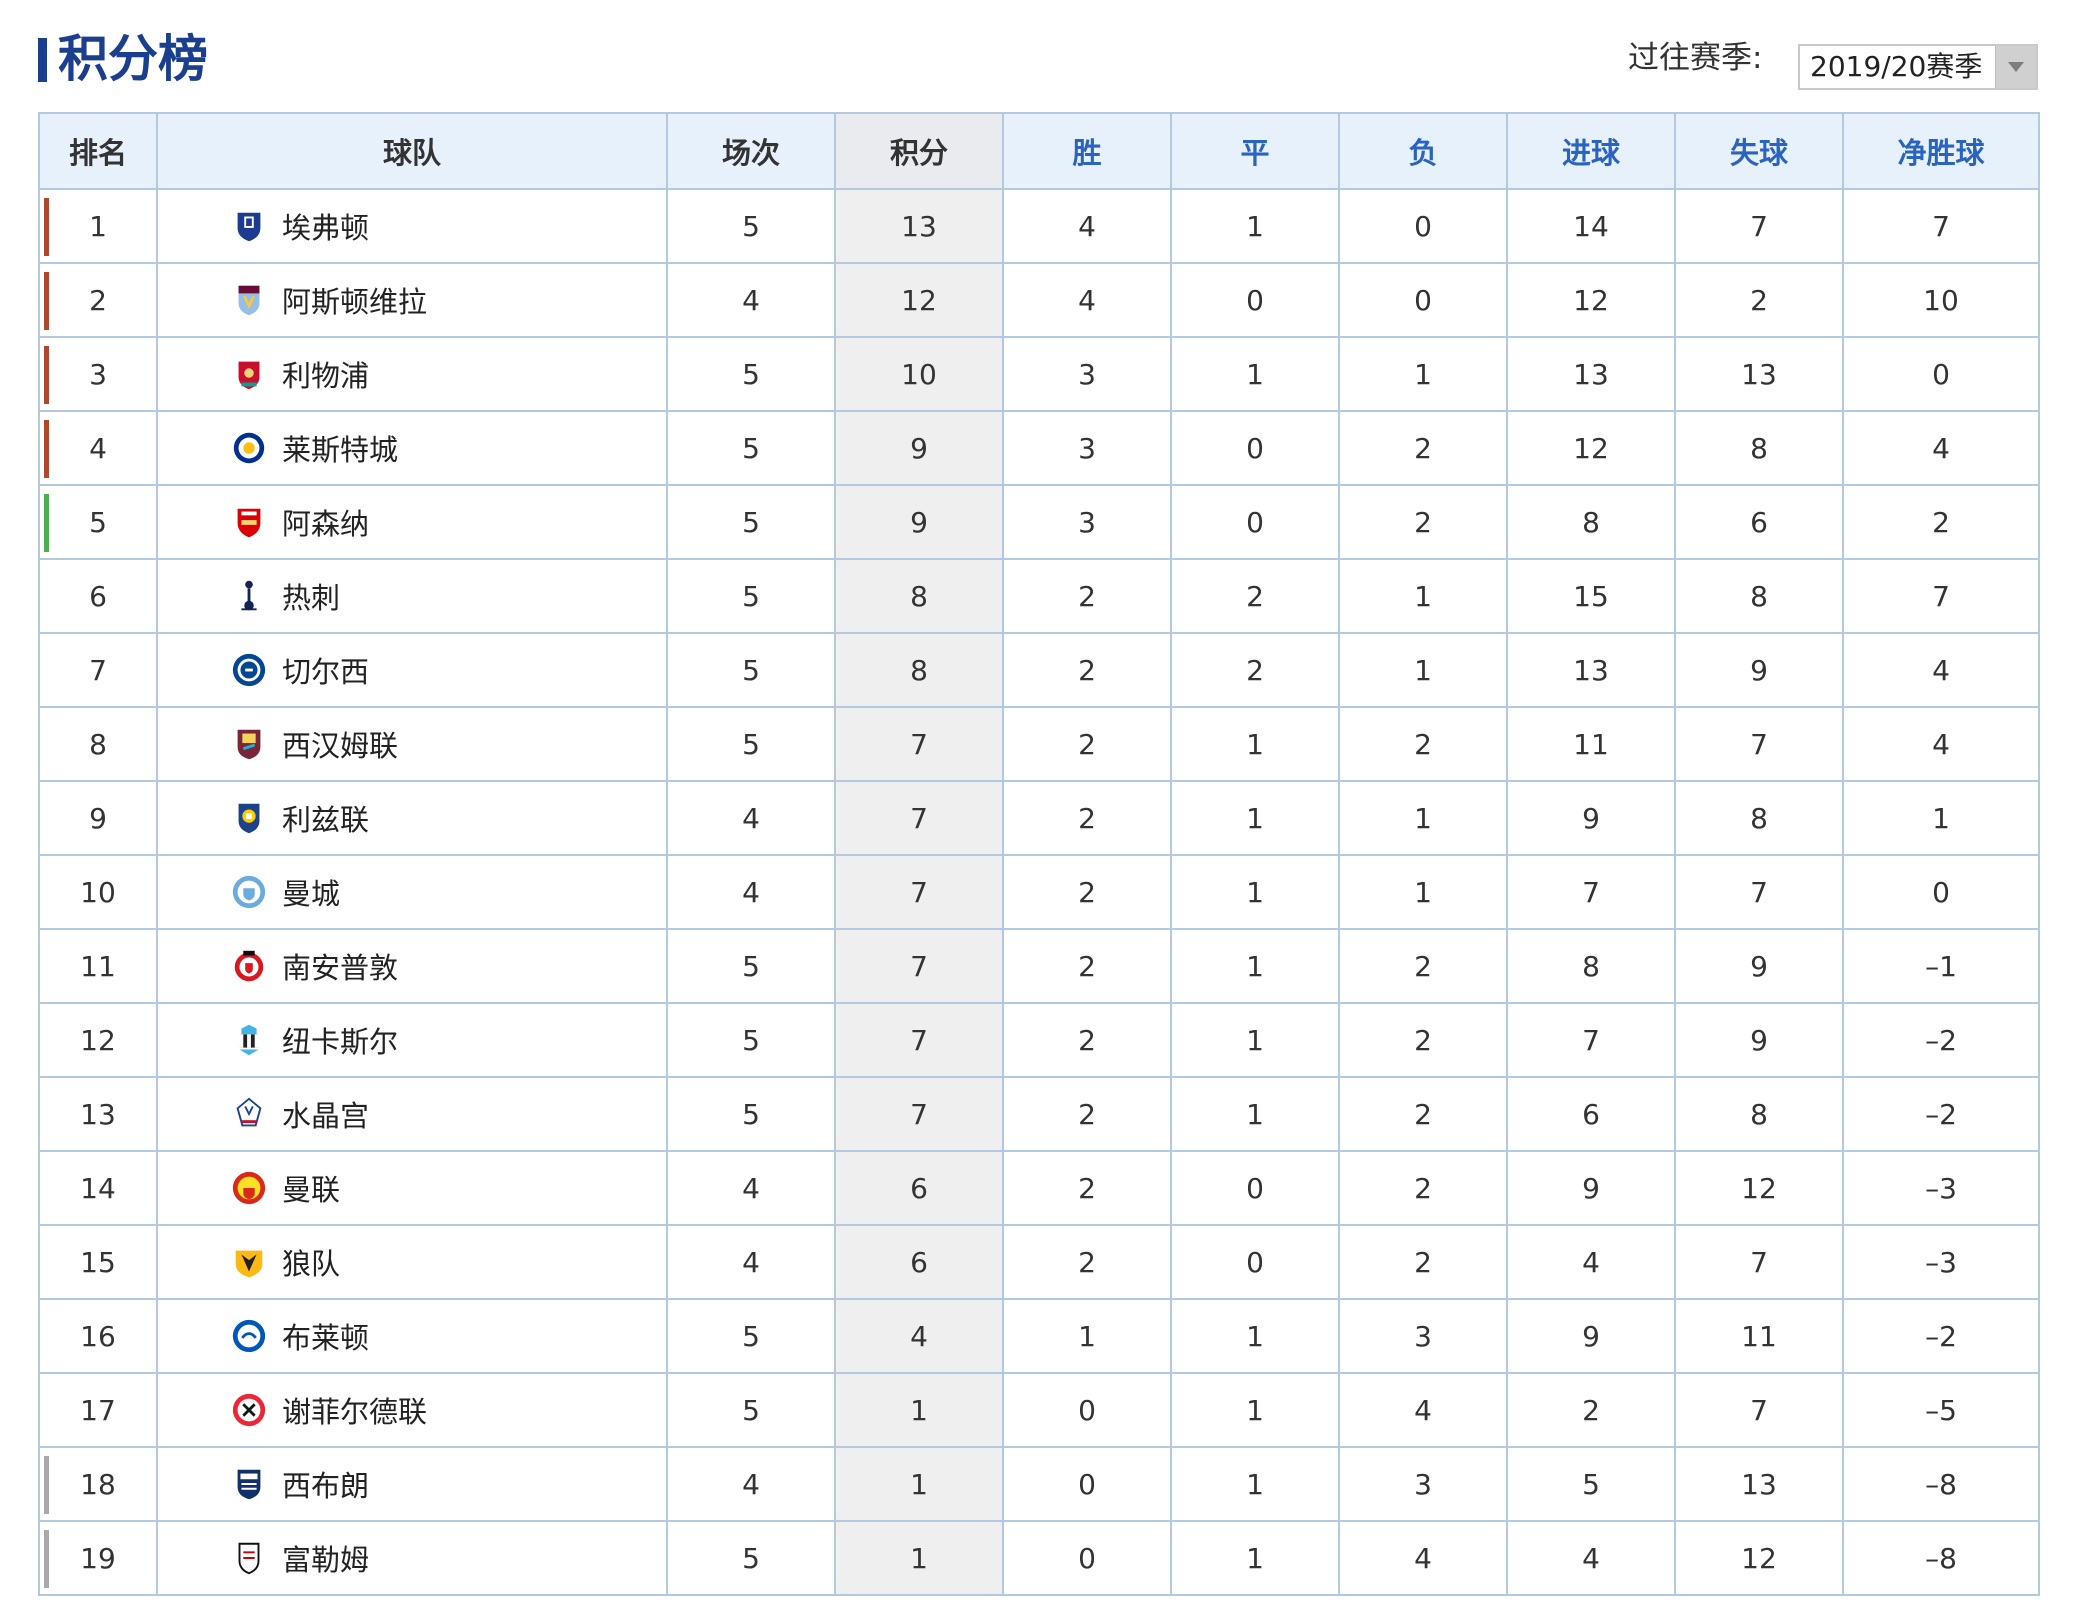 Image resolution: width=2076 pixels, height=1611 pixels. I want to click on team-cell: 南安普敦, so click(412, 966).